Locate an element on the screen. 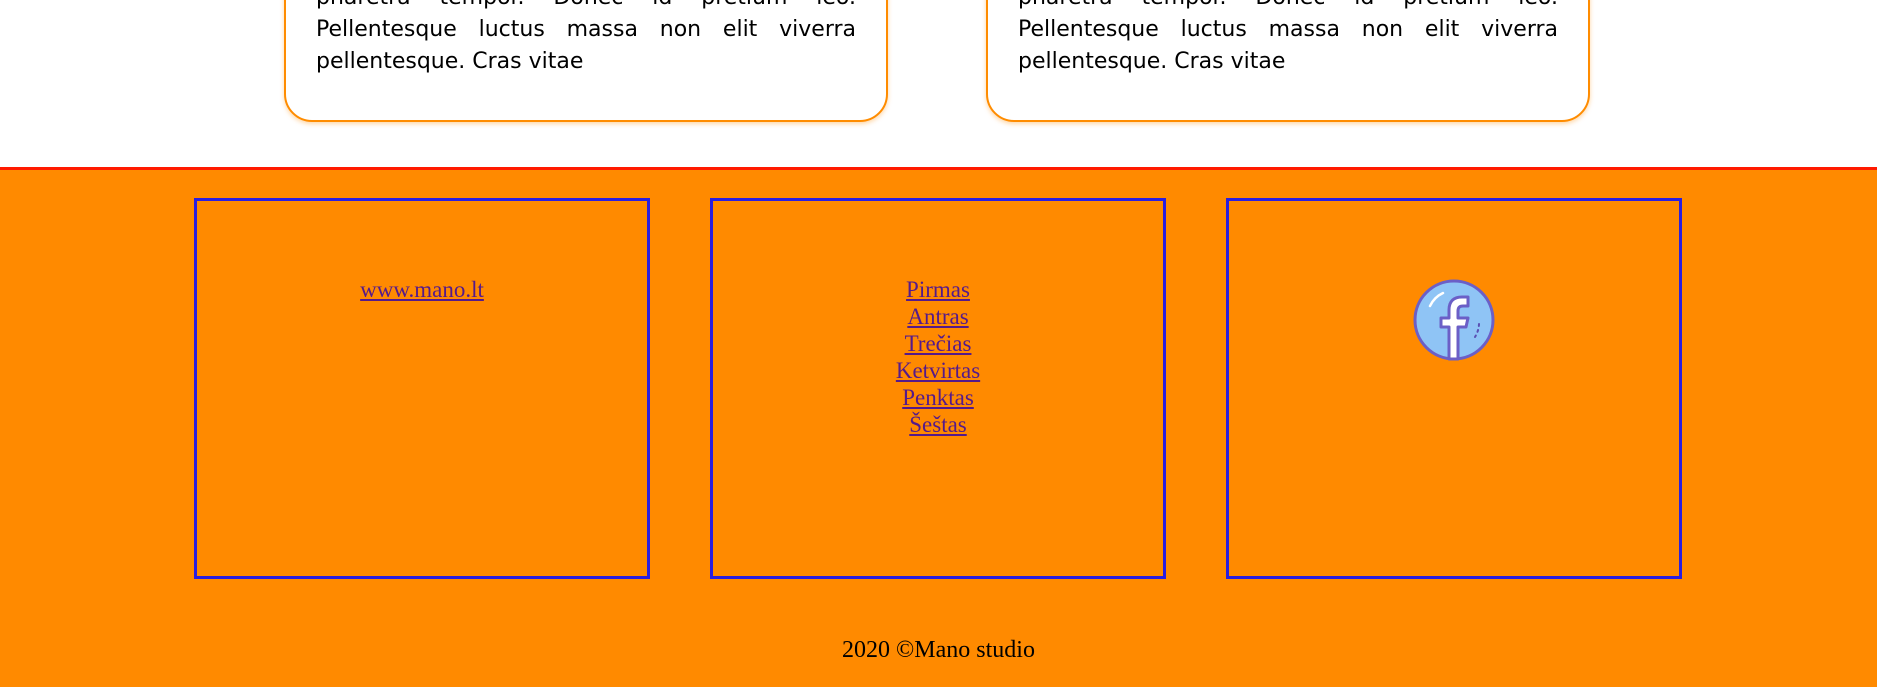 Image resolution: width=1877 pixels, height=687 pixels. footer-site-box: www.mano.lt is located at coordinates (422, 388).